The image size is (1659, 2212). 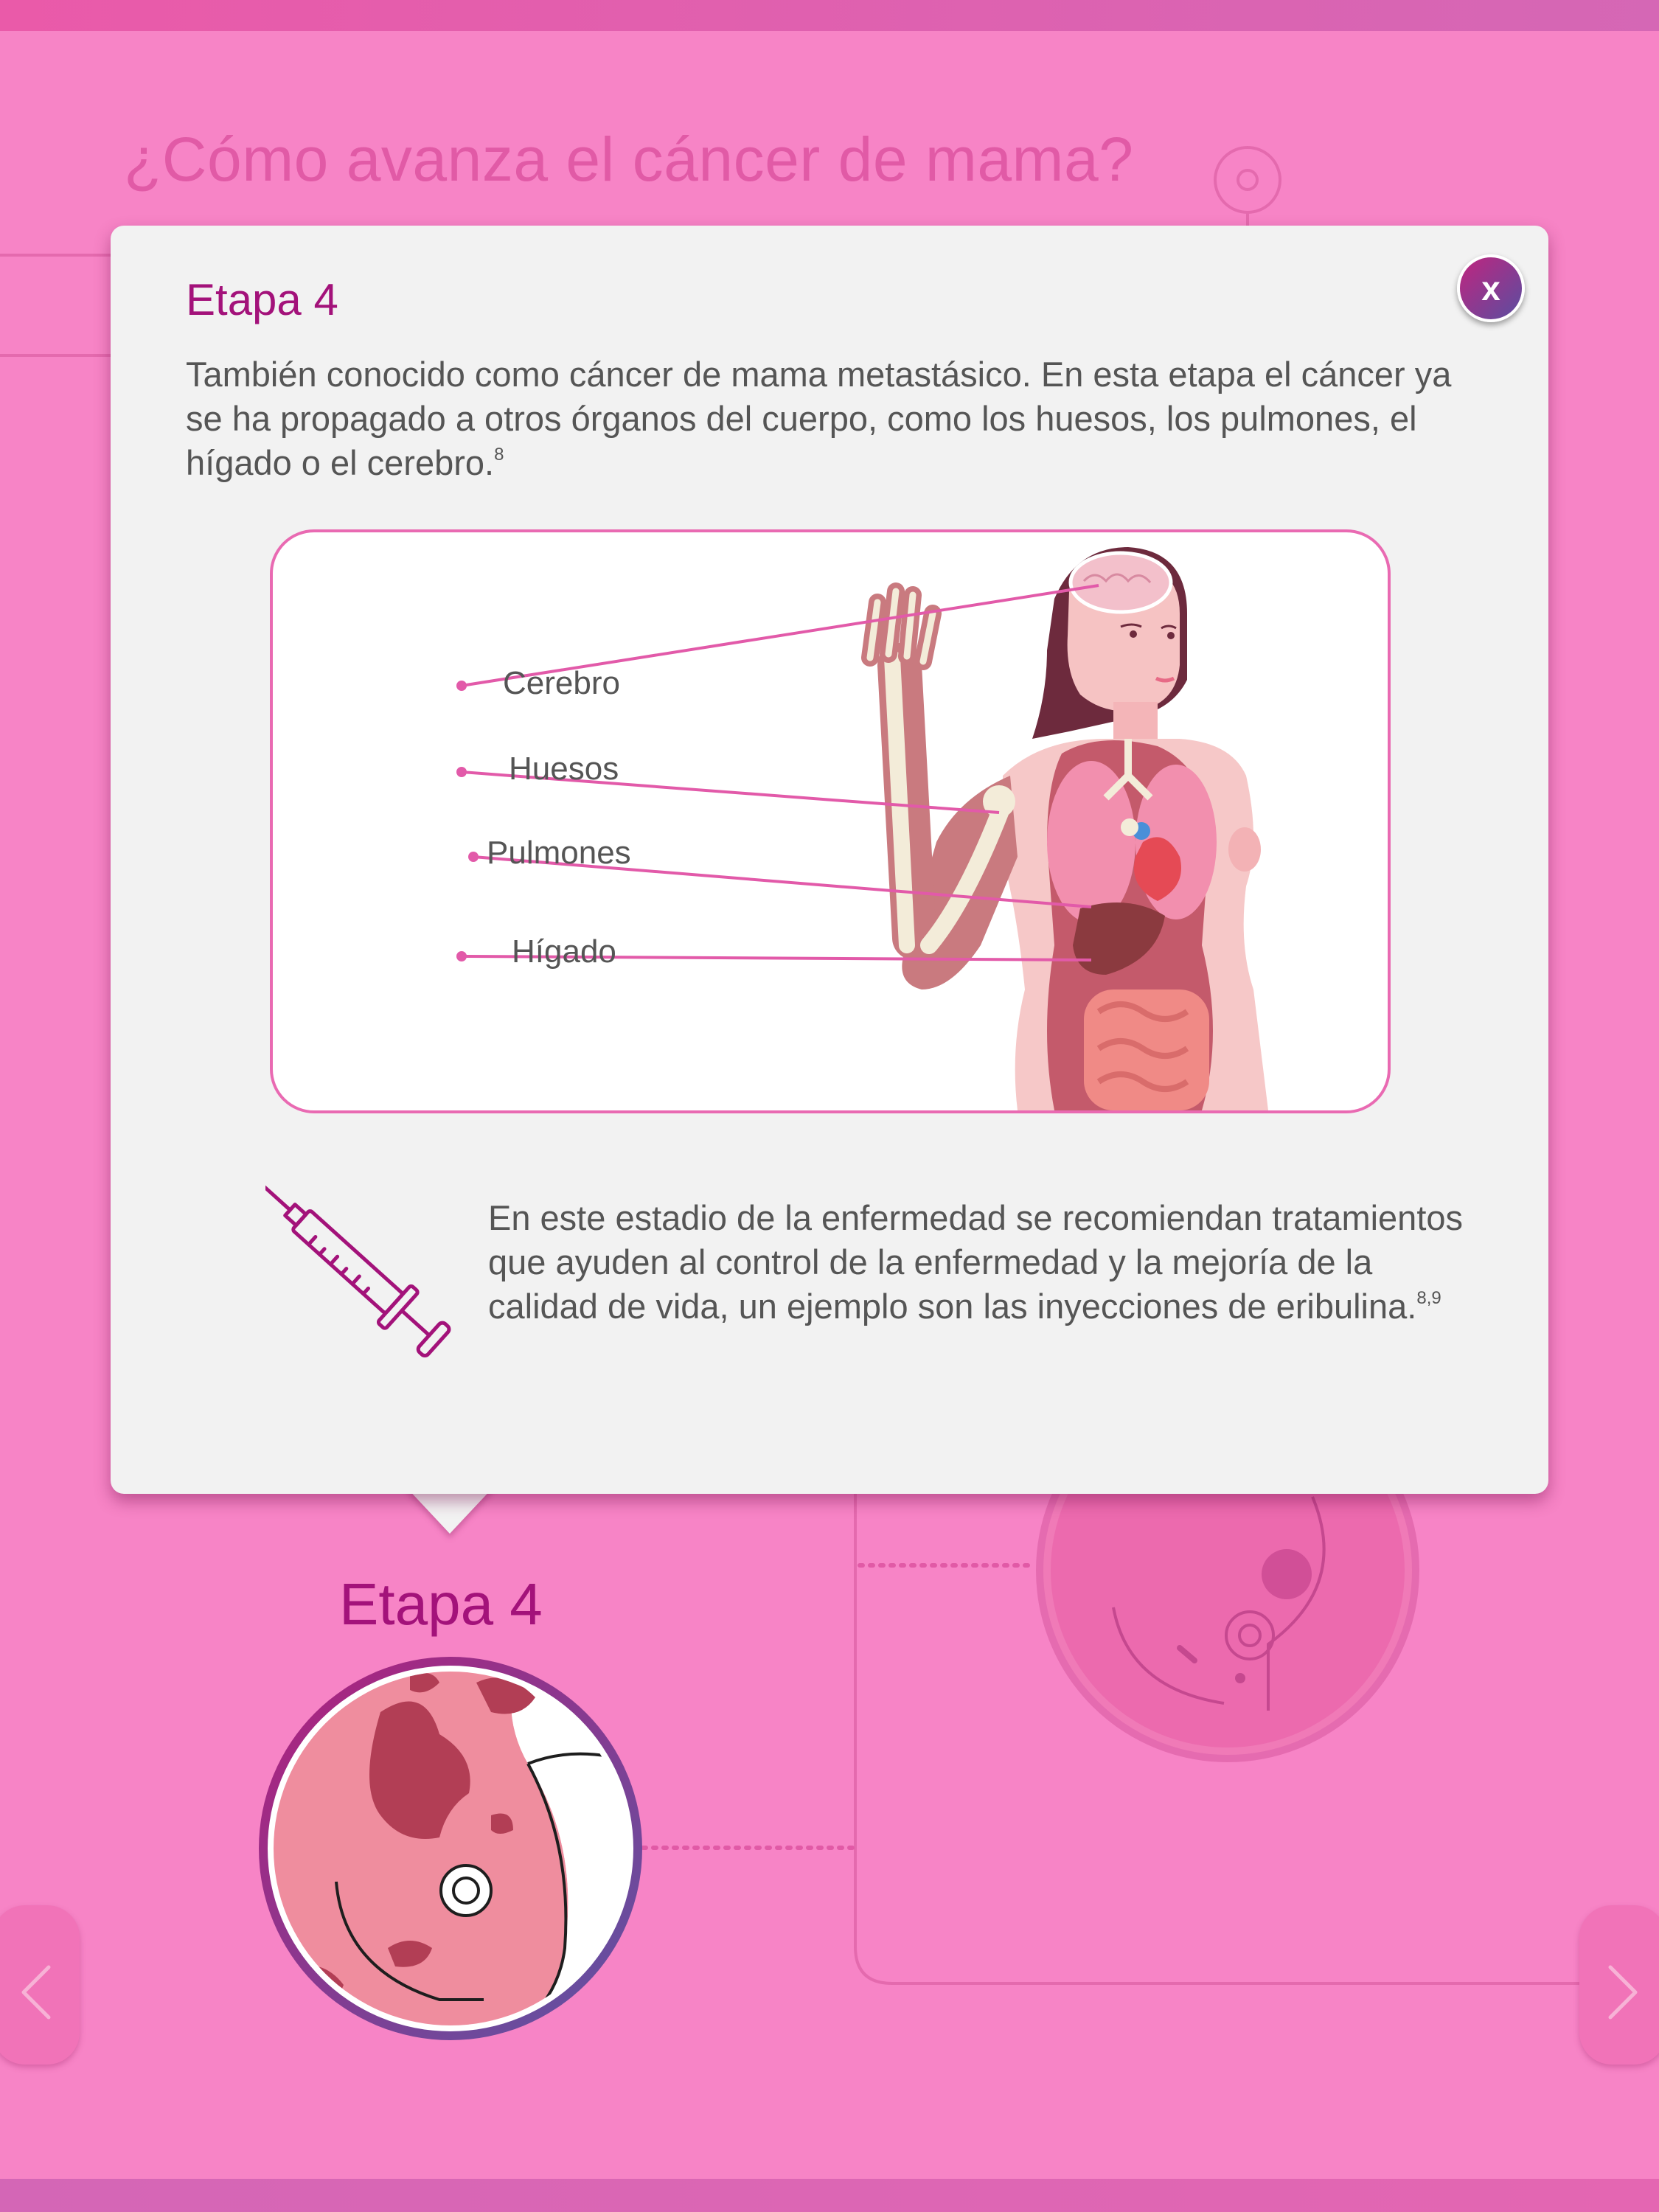 I want to click on stage-label: Etapa 4, so click(x=441, y=1604).